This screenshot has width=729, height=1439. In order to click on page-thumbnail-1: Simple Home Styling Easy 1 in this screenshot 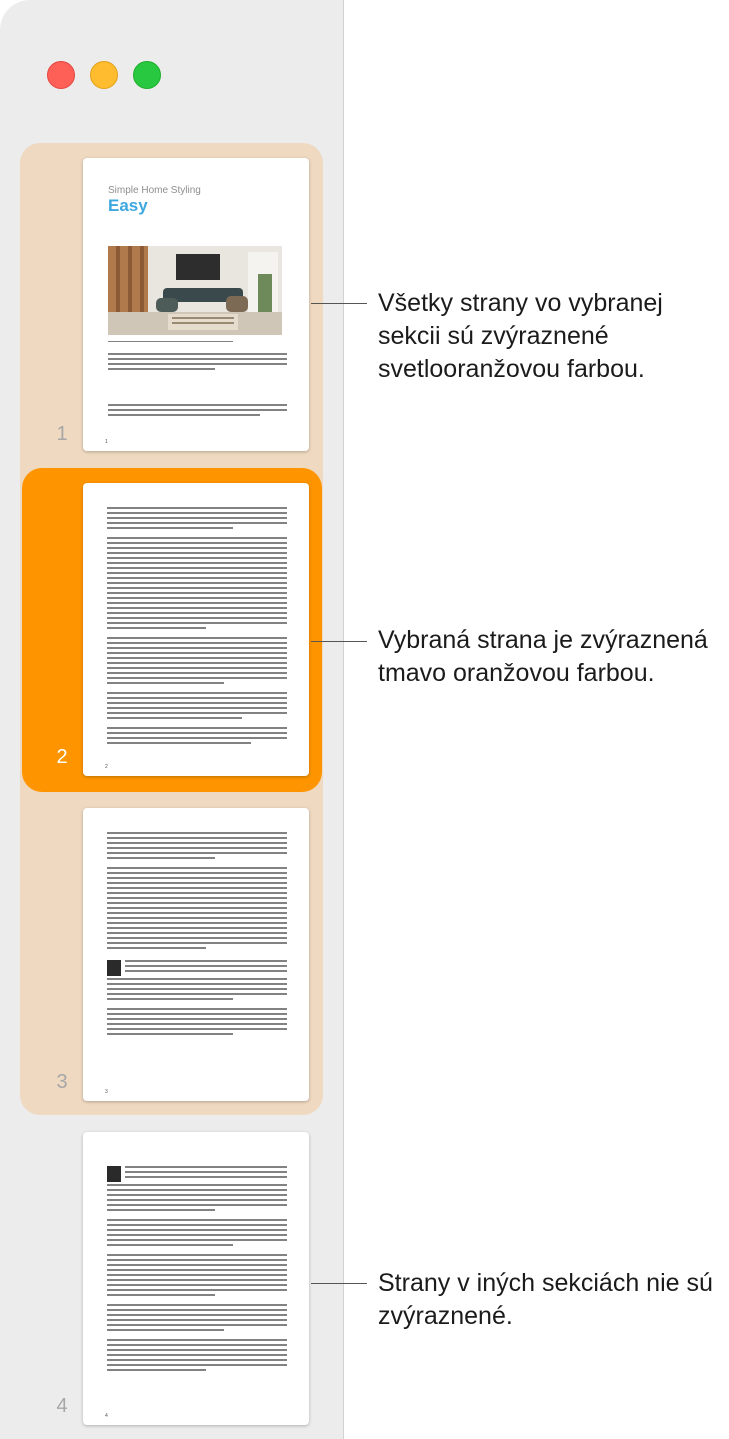, I will do `click(196, 304)`.